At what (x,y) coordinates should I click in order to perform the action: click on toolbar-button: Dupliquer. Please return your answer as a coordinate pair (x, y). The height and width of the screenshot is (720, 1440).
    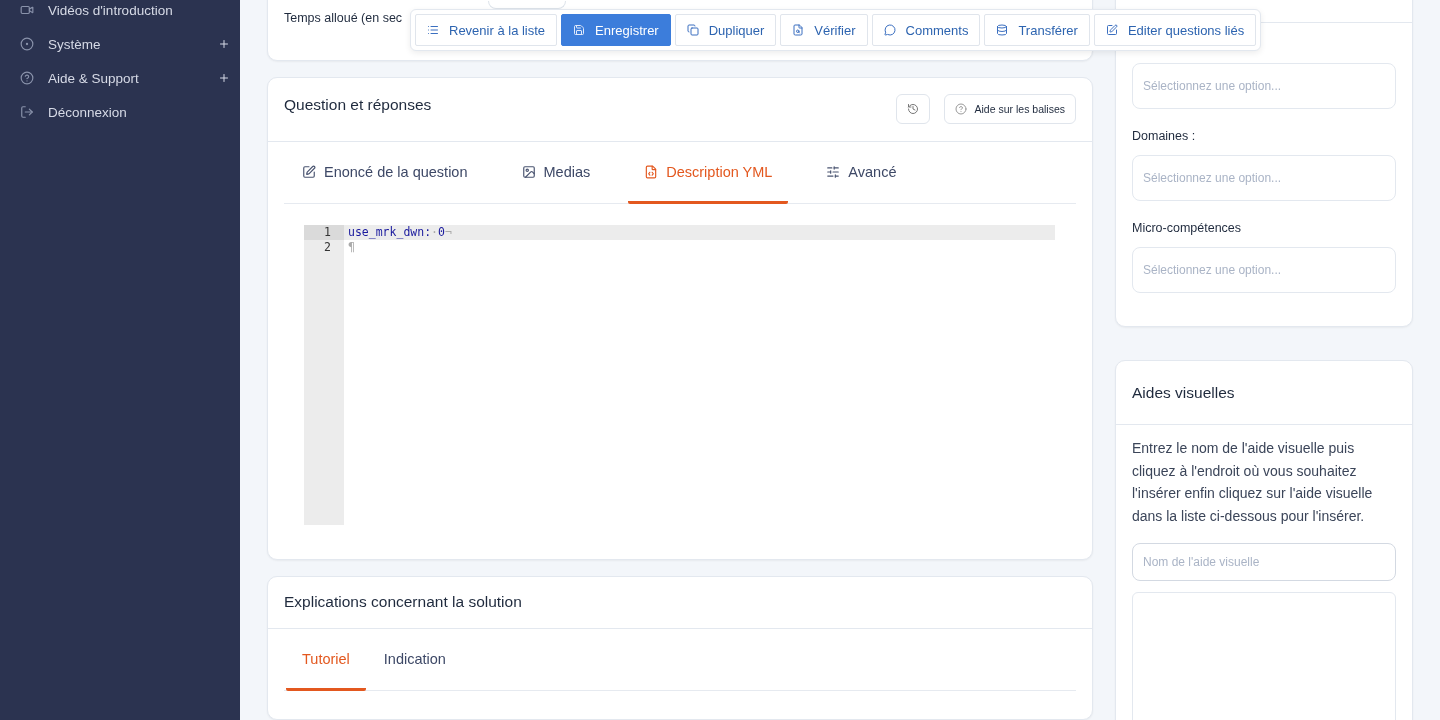
    Looking at the image, I should click on (725, 30).